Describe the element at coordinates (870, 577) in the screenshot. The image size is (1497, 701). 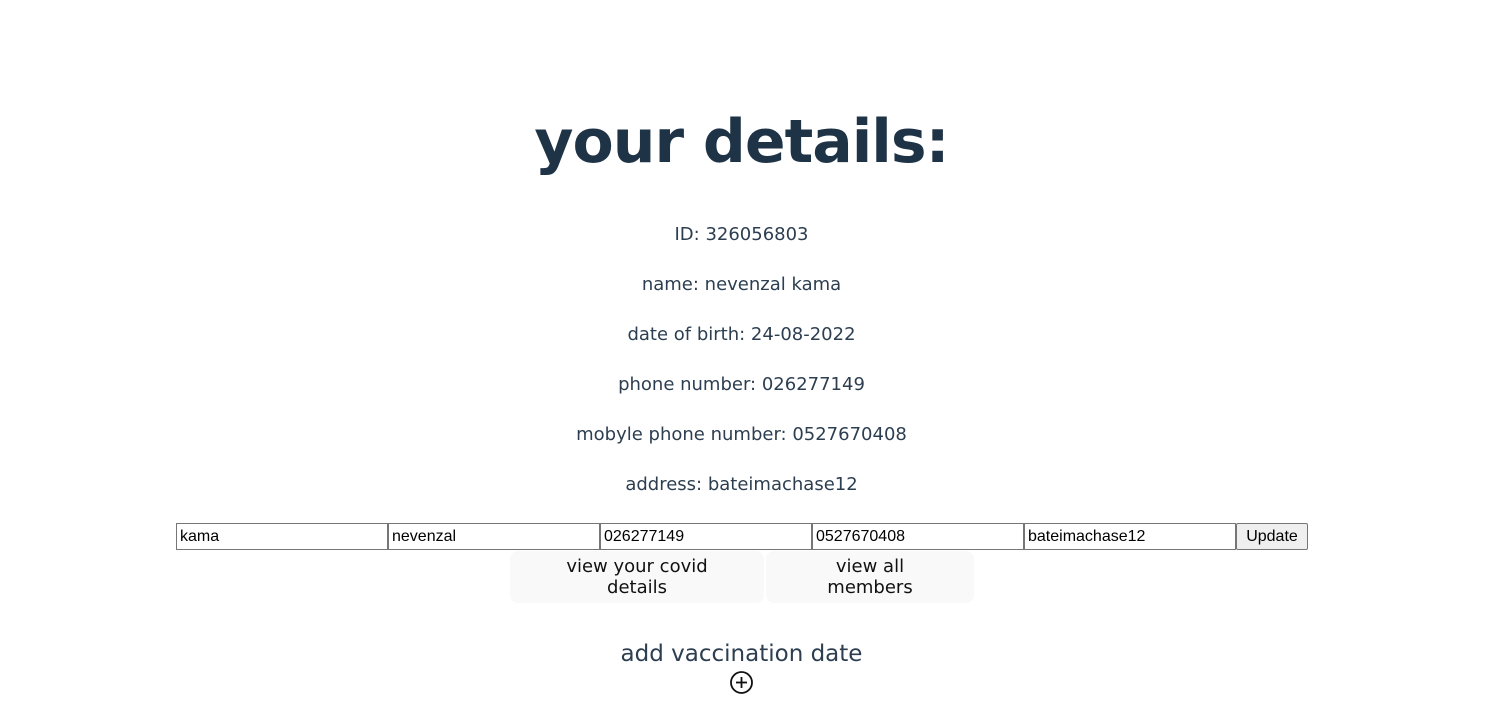
I see `view-all-members-button: view all members` at that location.